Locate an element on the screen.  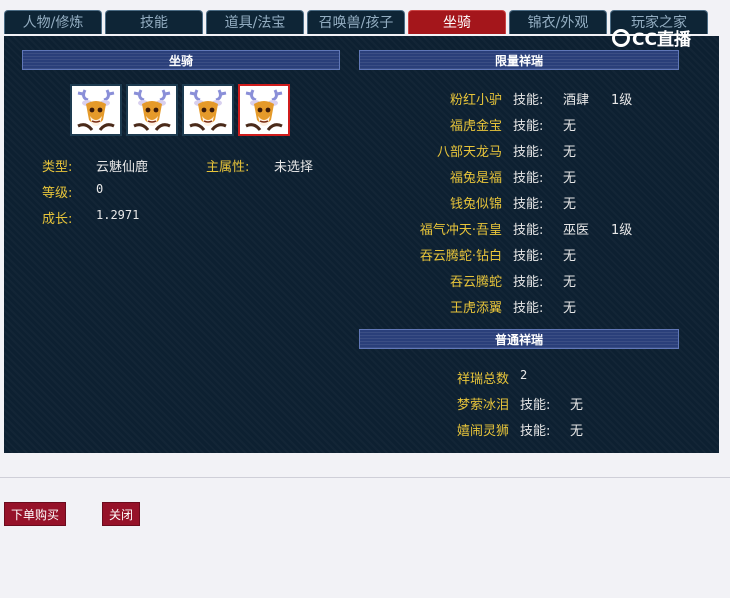
cc-live-logo: CC直播 is located at coordinates (662, 40).